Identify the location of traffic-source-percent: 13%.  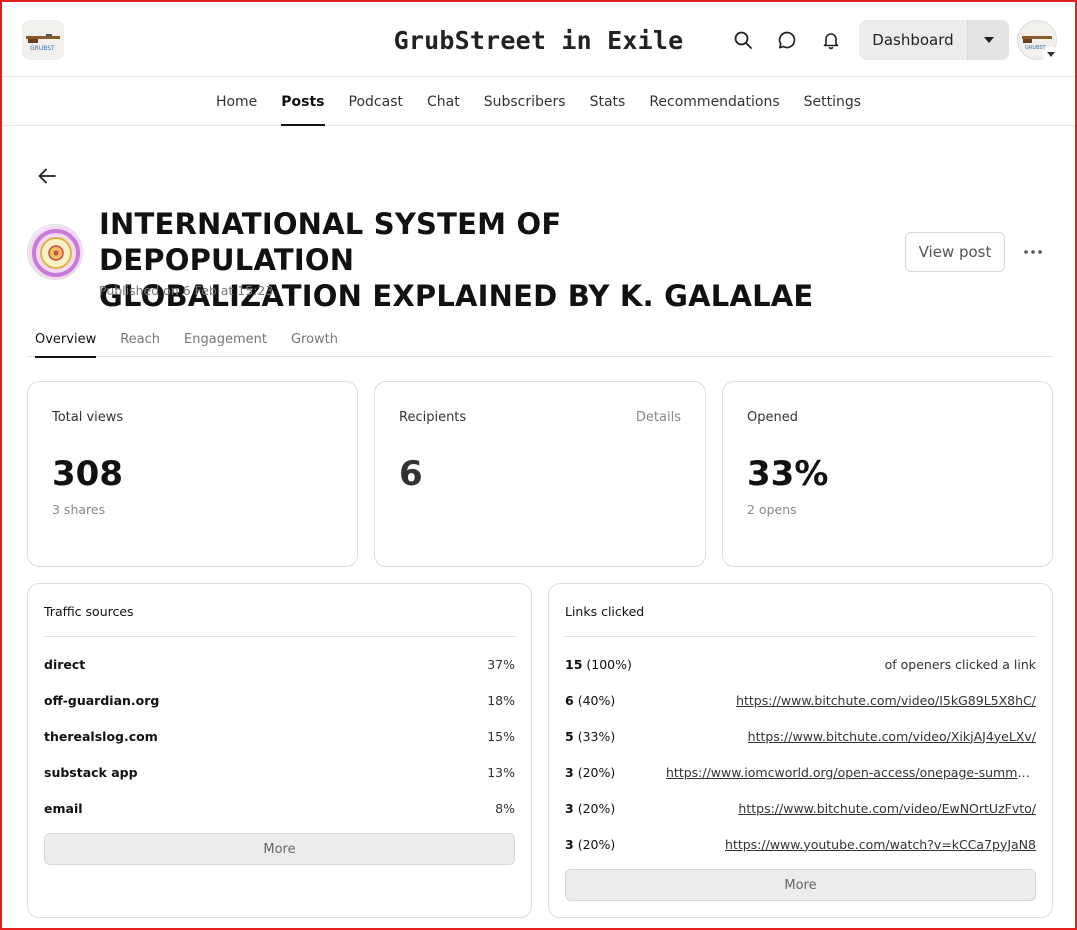
(501, 772).